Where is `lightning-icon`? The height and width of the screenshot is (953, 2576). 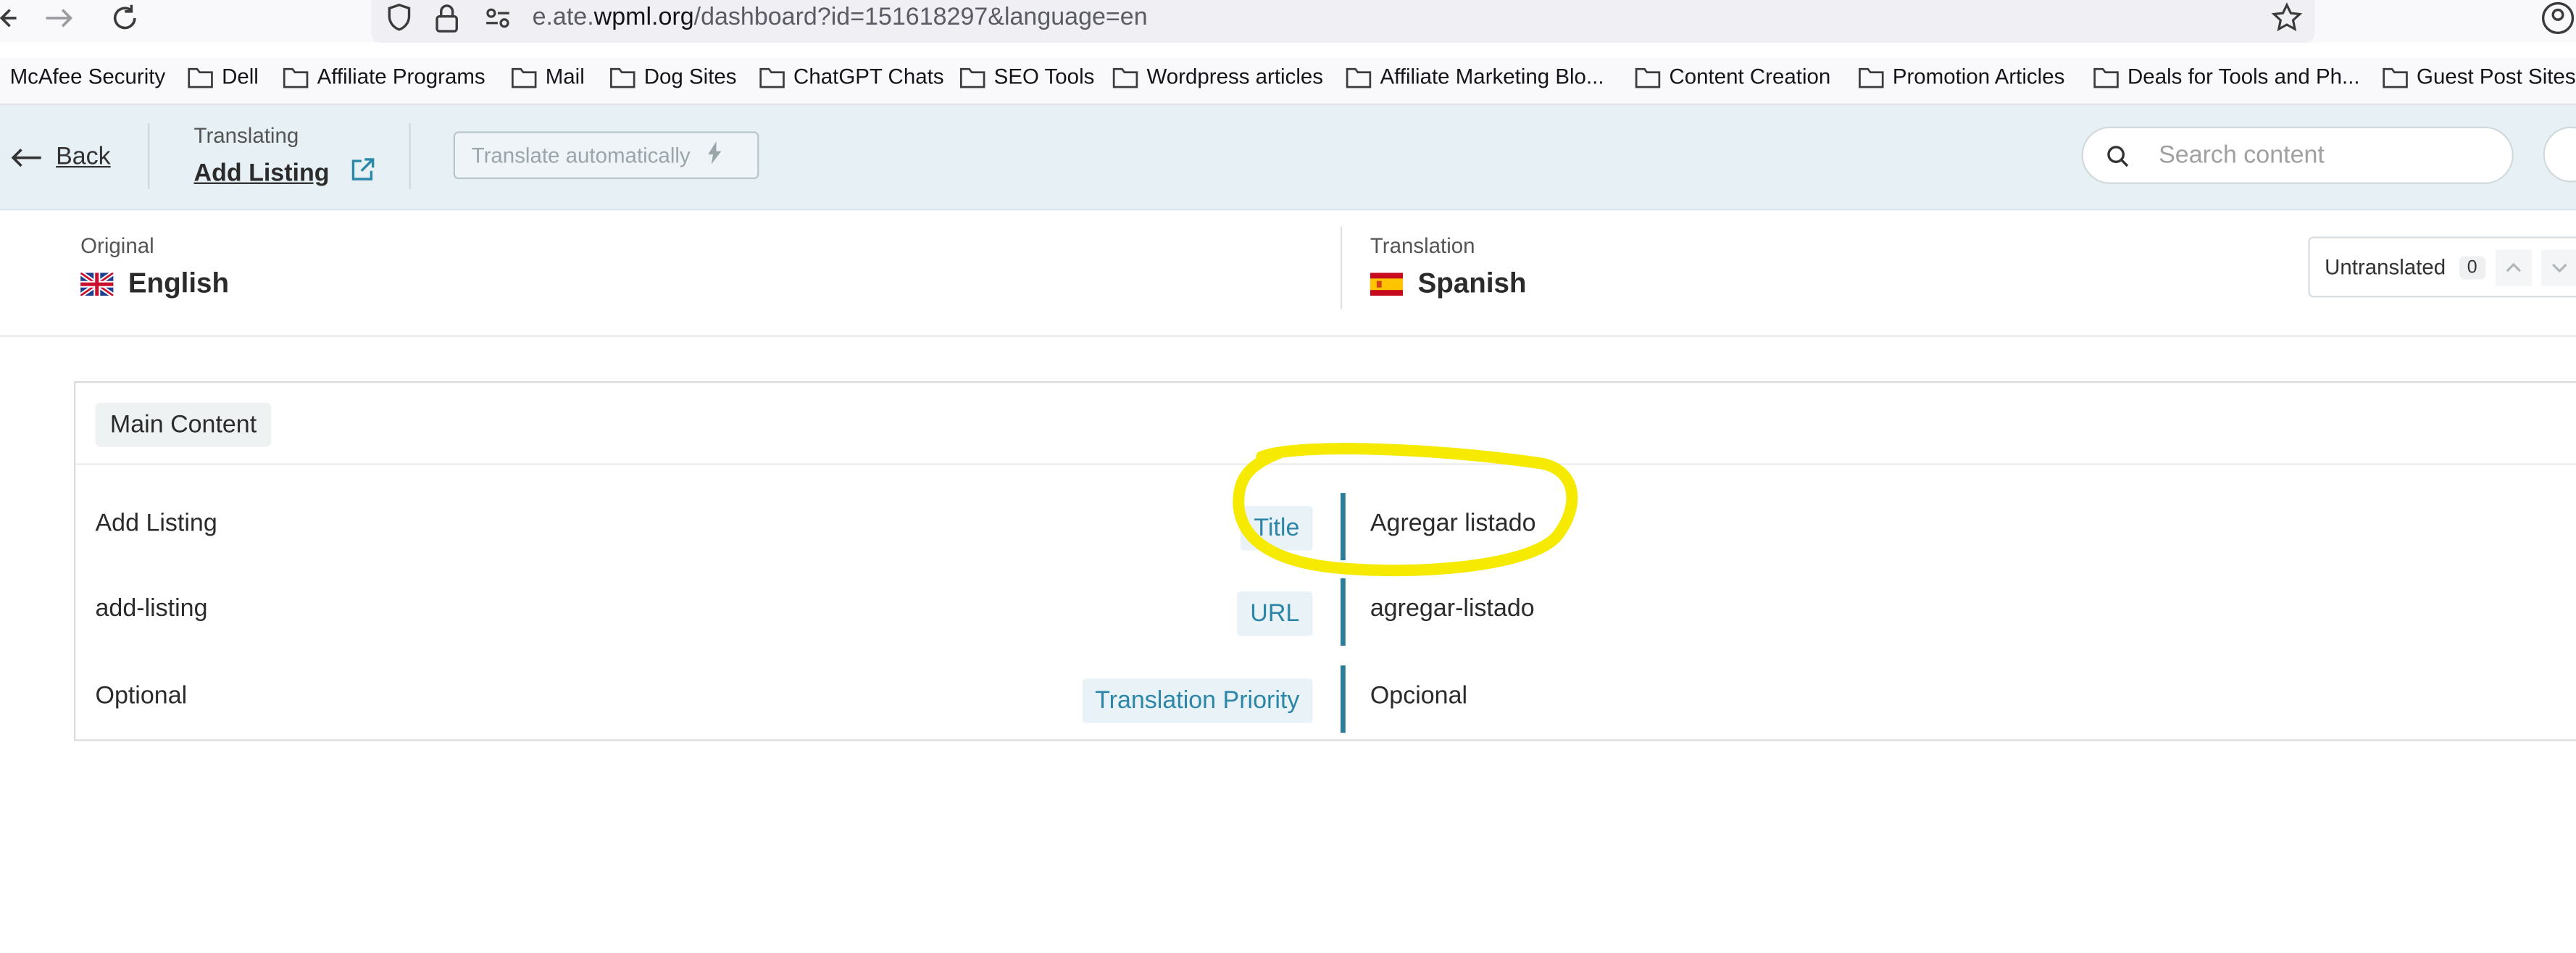
lightning-icon is located at coordinates (714, 155).